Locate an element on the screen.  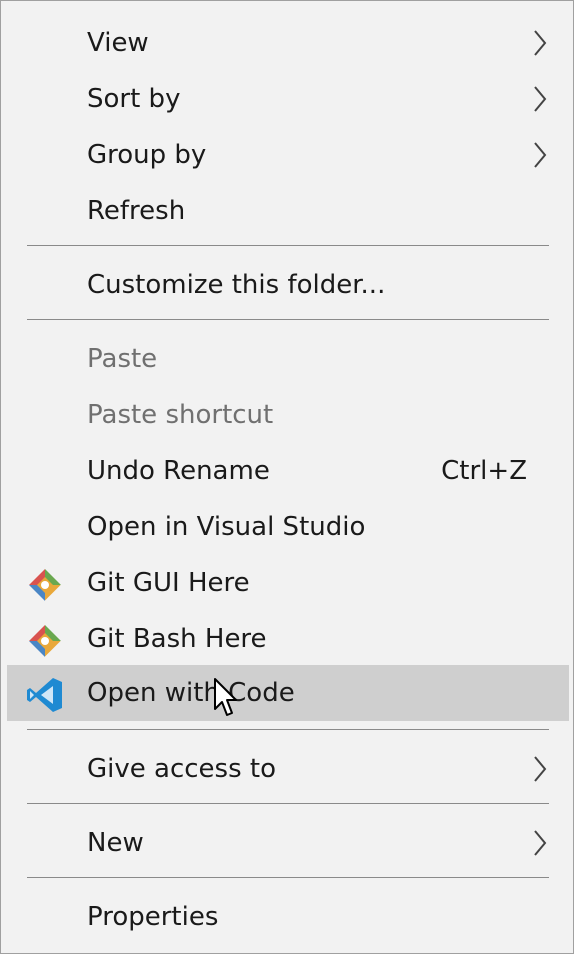
menu-item-git-gui-here: Git GUI Here is located at coordinates (288, 583).